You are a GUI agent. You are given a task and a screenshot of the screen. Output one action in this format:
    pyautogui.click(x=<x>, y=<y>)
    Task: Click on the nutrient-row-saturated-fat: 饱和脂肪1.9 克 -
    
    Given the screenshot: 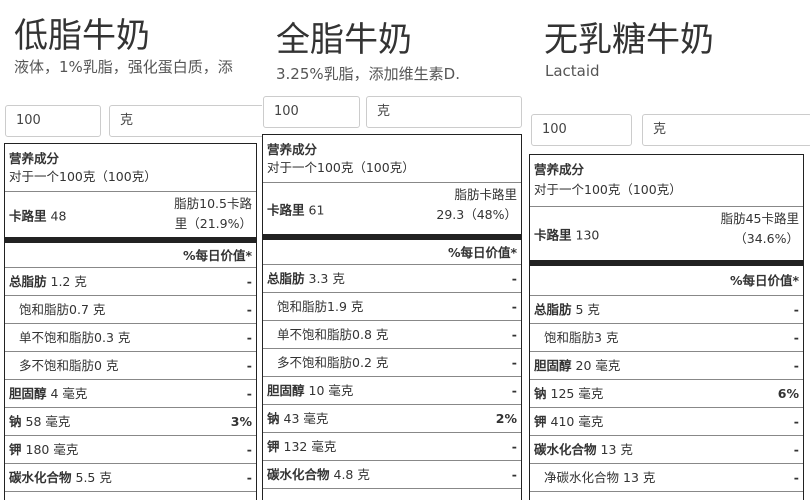 What is the action you would take?
    pyautogui.click(x=392, y=307)
    